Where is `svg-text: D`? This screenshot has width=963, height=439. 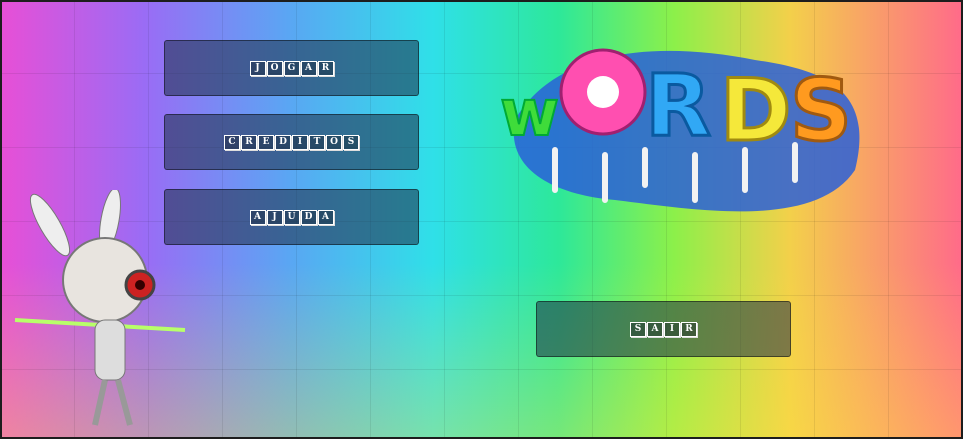 svg-text: D is located at coordinates (755, 111).